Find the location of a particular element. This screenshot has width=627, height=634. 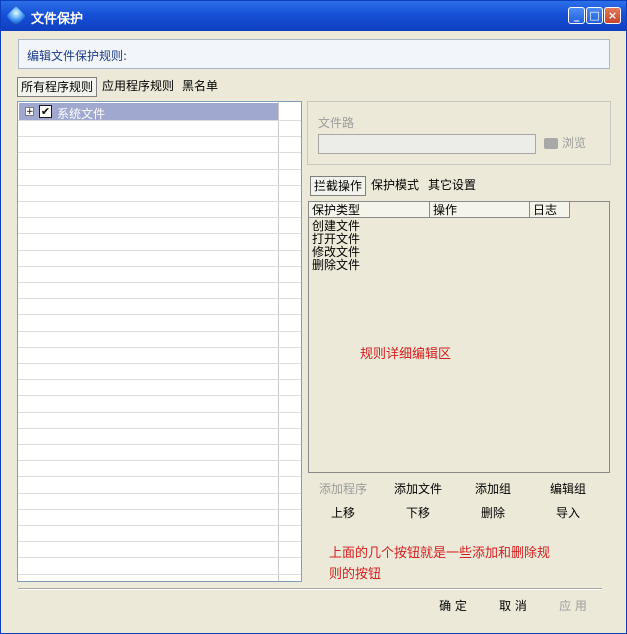

edit-area-annotation: 规则详细编辑区 is located at coordinates (406, 354).